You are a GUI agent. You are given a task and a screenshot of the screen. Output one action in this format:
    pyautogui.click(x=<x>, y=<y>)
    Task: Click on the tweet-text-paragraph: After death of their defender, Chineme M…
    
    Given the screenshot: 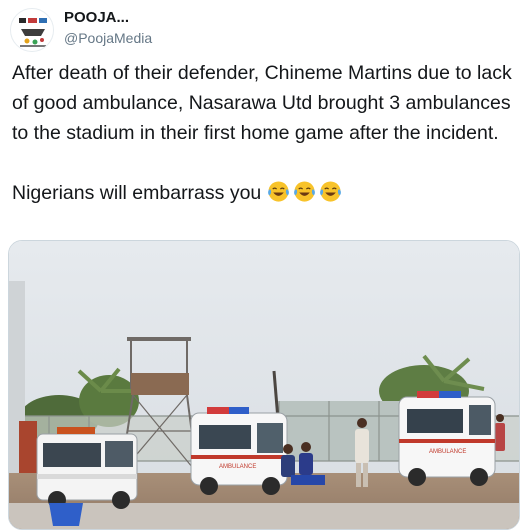 What is the action you would take?
    pyautogui.click(x=262, y=103)
    